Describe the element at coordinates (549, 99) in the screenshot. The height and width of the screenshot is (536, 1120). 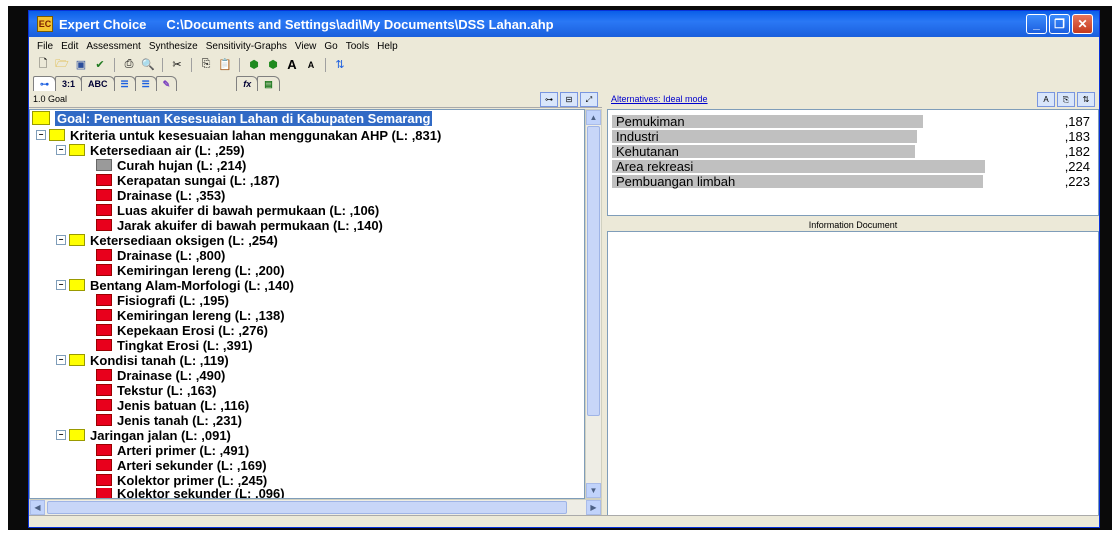
I see `tree-view-icon: ⊶` at that location.